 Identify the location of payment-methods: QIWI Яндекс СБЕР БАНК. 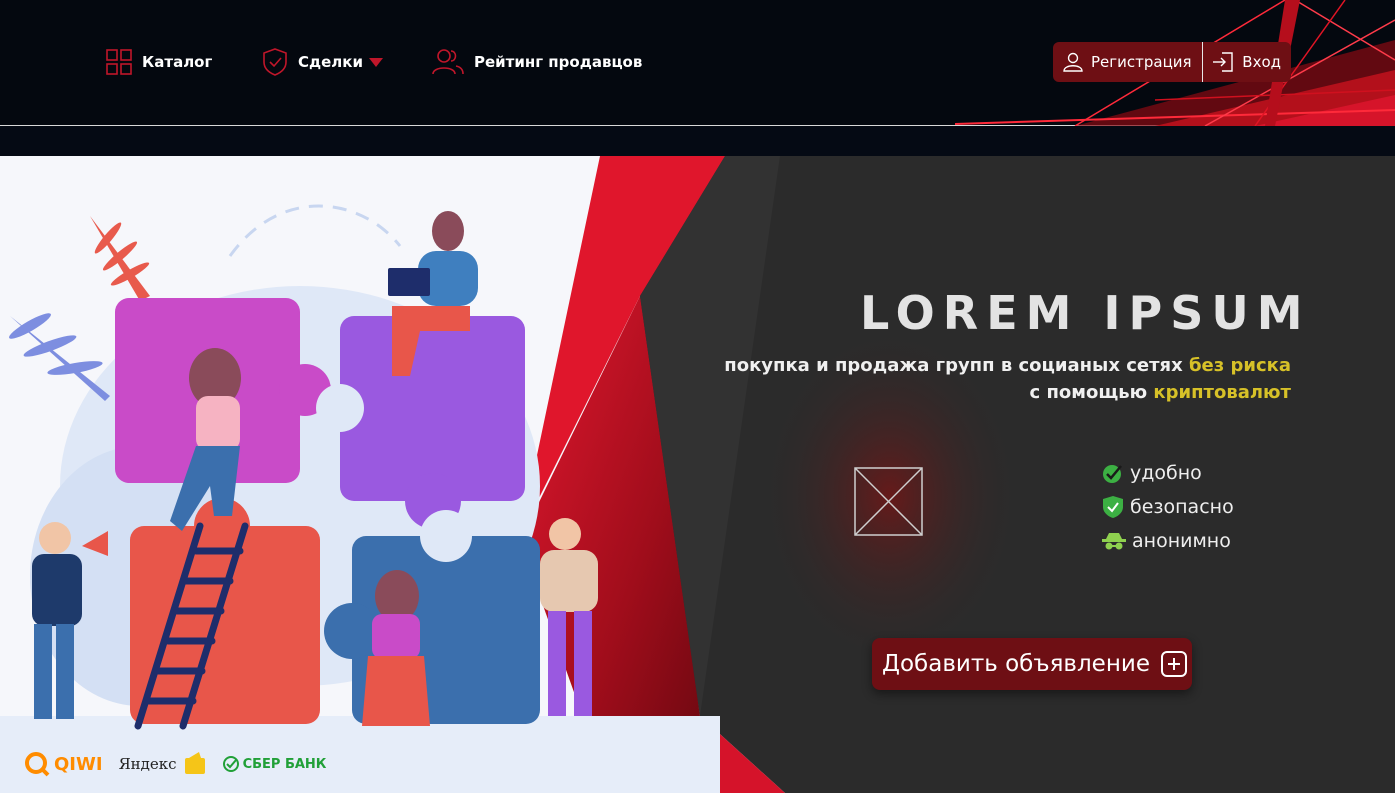
(183, 764).